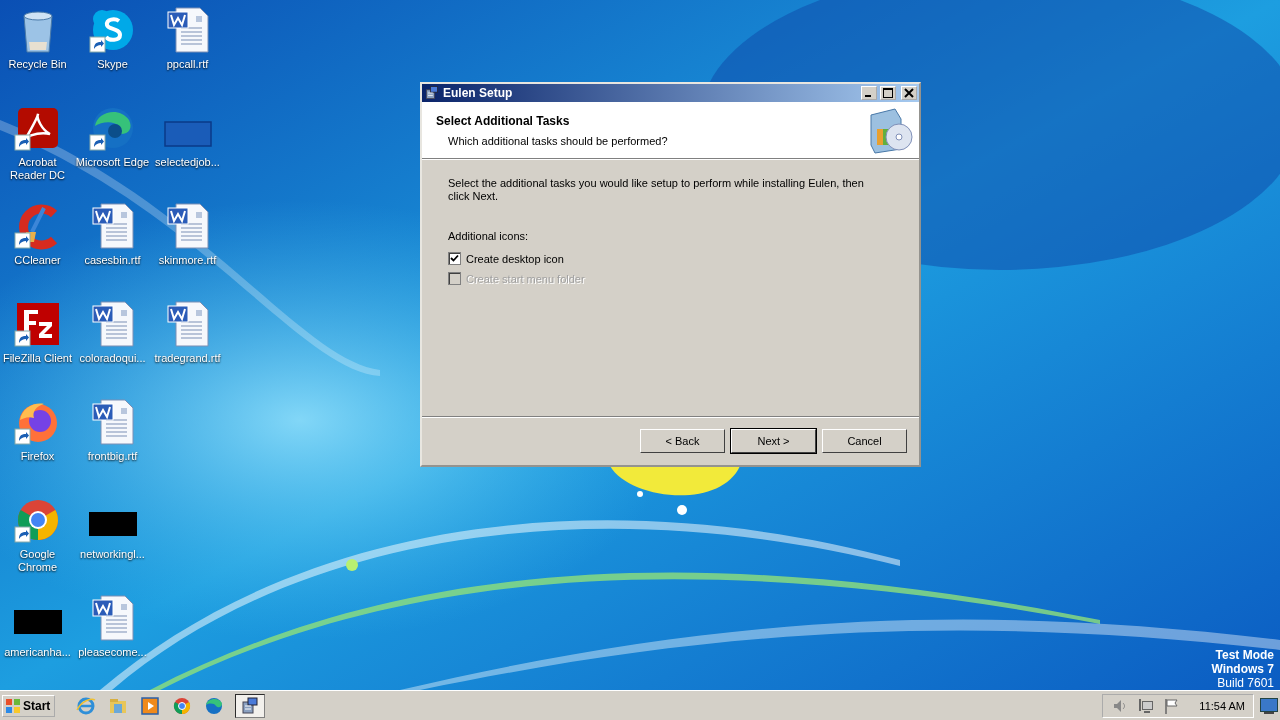 This screenshot has width=1280, height=720. Describe the element at coordinates (29, 705) in the screenshot. I see `start-button: Start` at that location.